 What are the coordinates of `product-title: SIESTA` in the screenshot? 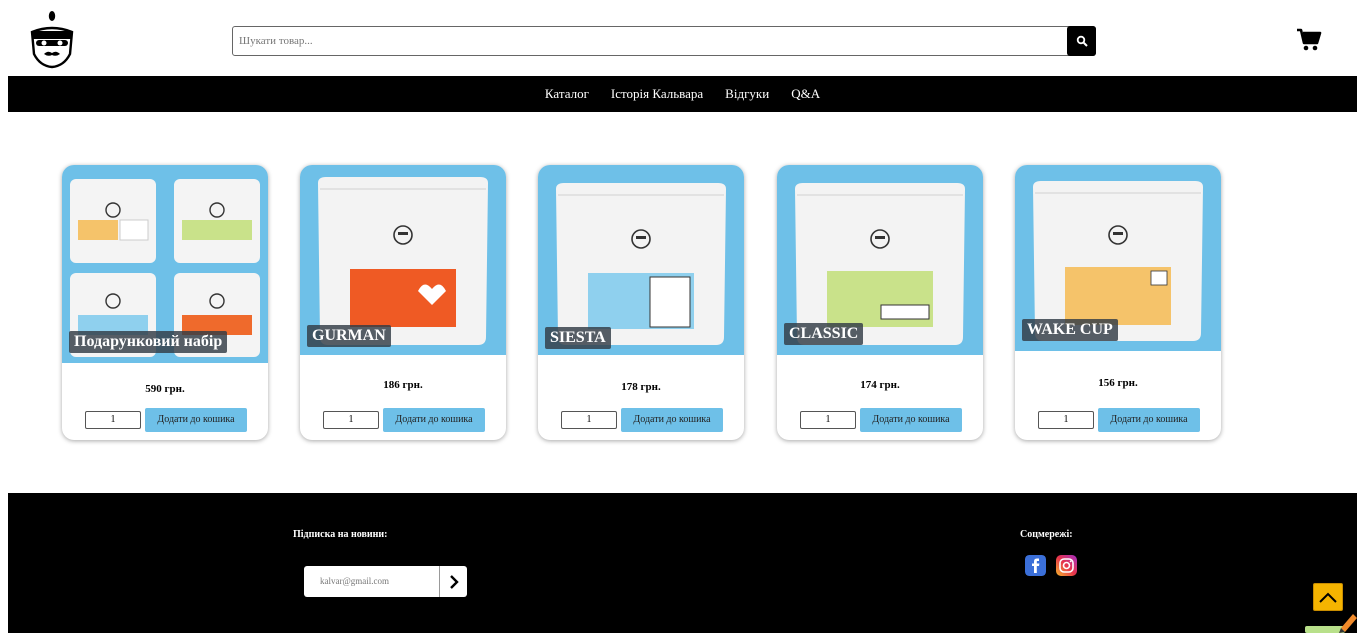 It's located at (578, 338).